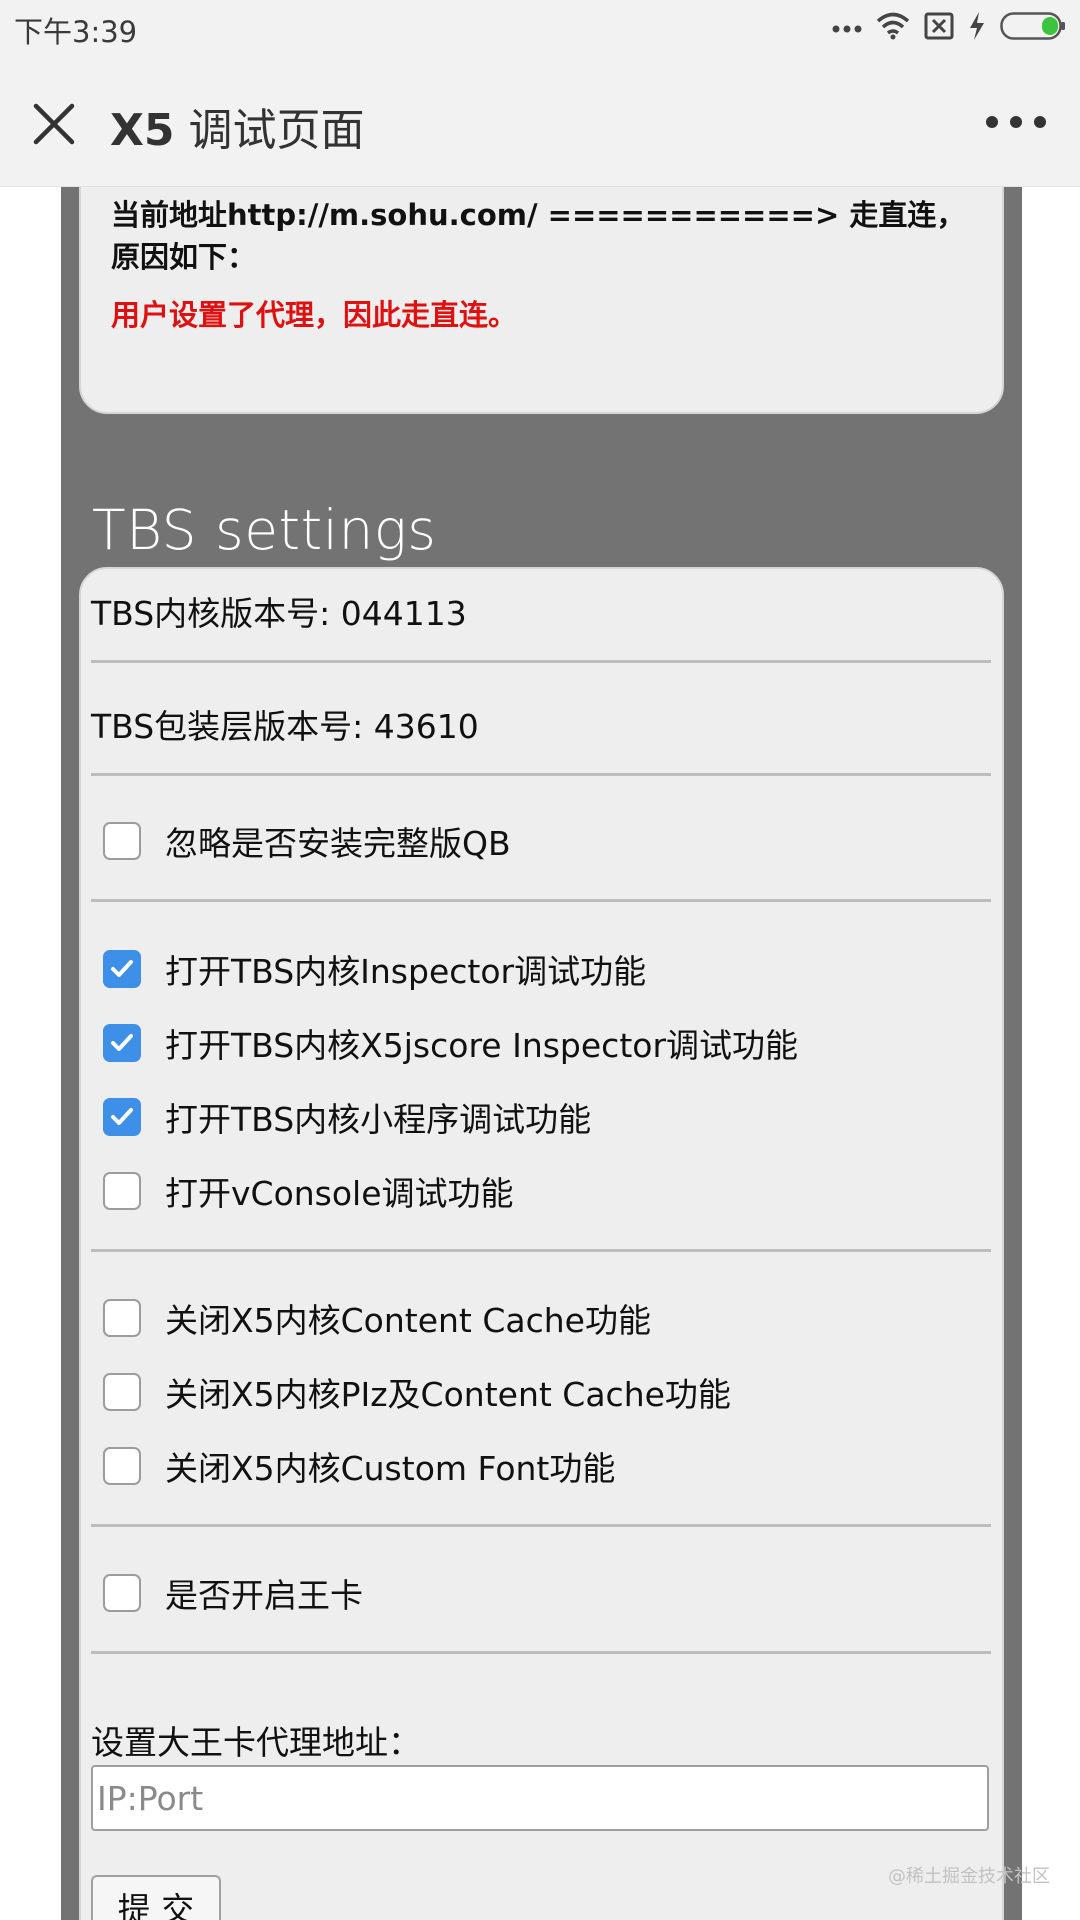 The image size is (1080, 1920). Describe the element at coordinates (540, 121) in the screenshot. I see `title-bar: X5 调试页面` at that location.